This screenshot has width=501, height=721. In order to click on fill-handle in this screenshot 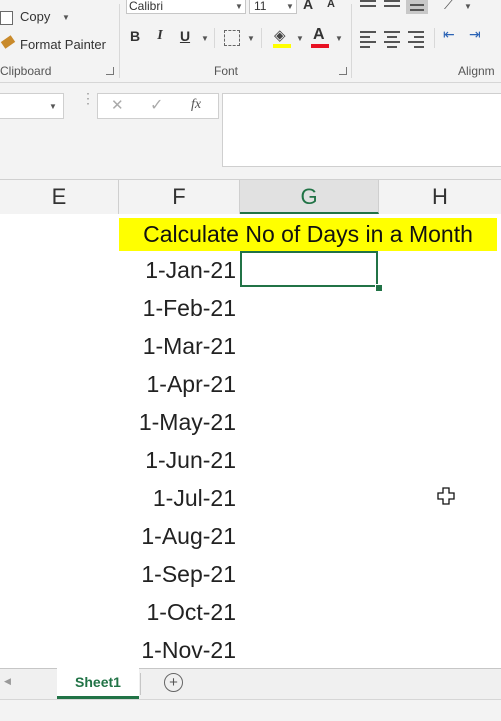, I will do `click(379, 288)`.